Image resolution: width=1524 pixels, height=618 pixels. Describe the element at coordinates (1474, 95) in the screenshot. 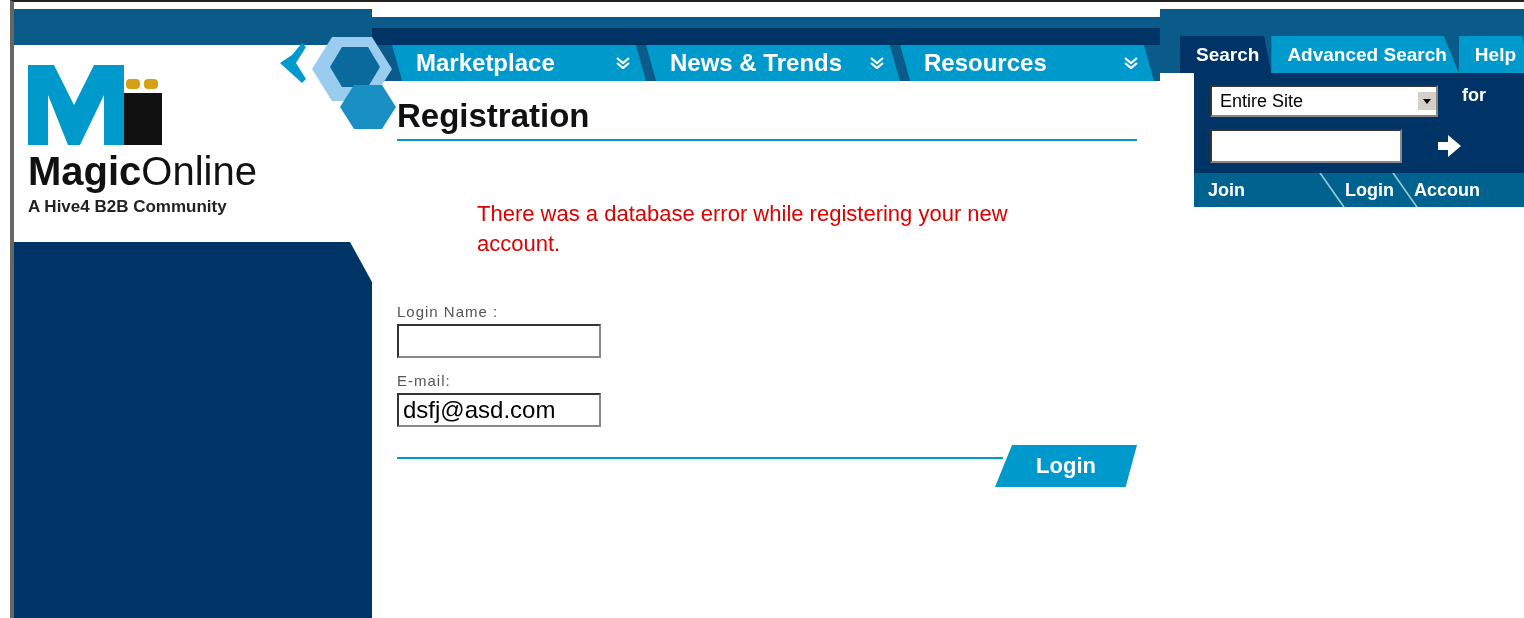

I see `for-label: for` at that location.